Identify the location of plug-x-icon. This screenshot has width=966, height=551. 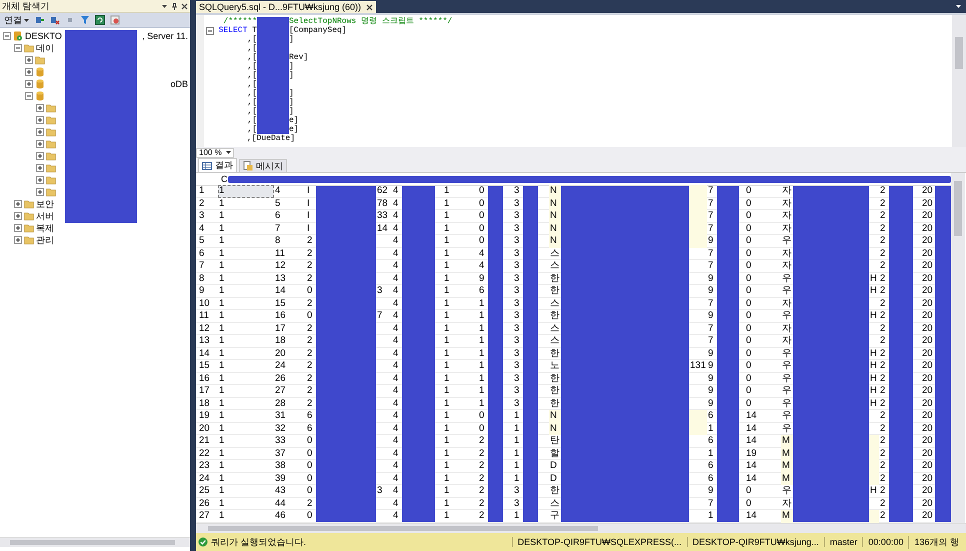
(55, 20).